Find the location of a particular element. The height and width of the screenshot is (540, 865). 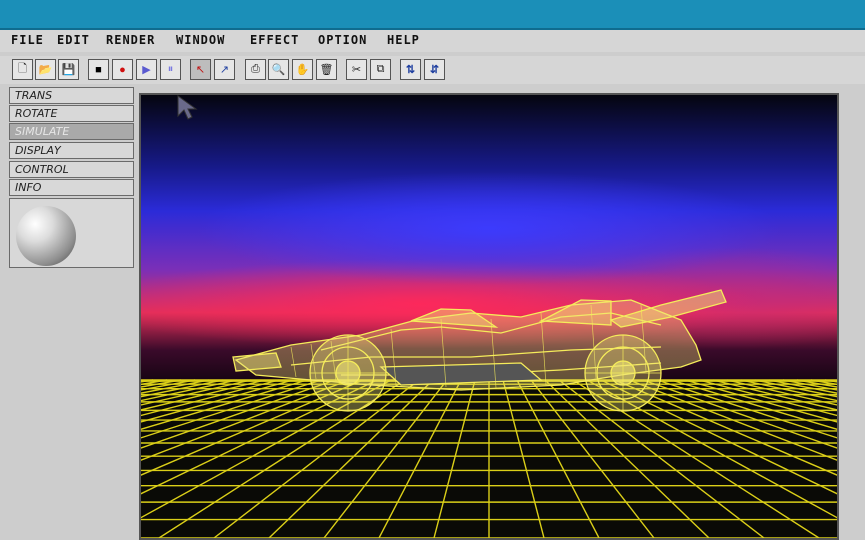

play-button: ▶ is located at coordinates (146, 69).